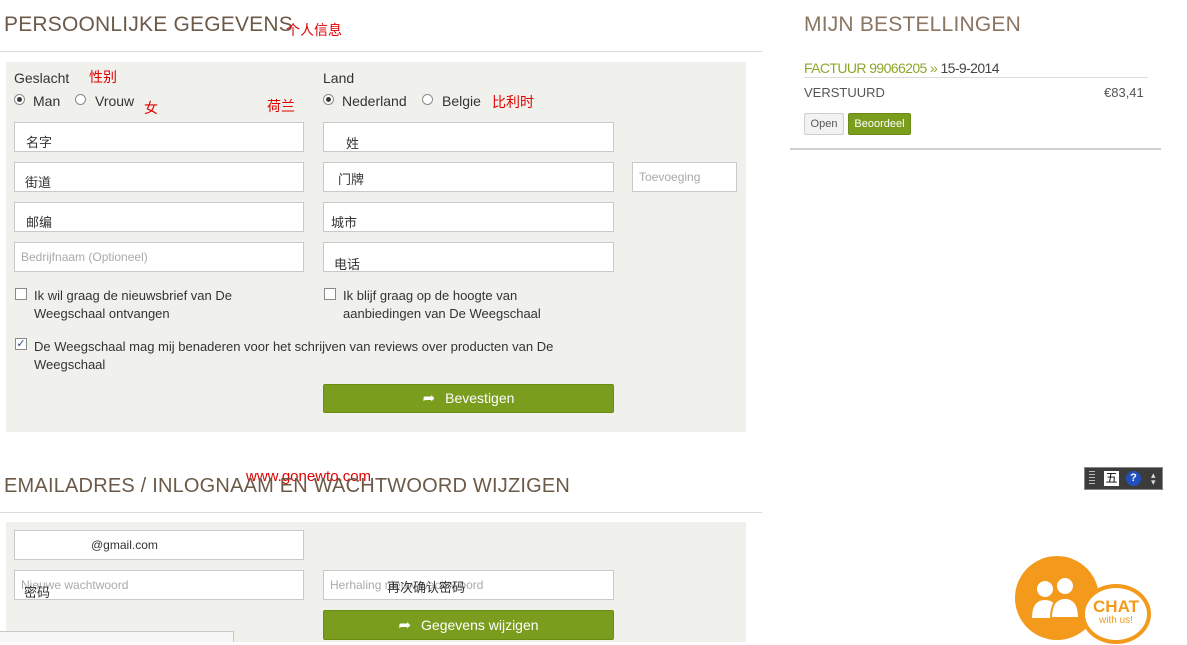  Describe the element at coordinates (480, 398) in the screenshot. I see `confirm-button-label: Bevestigen` at that location.